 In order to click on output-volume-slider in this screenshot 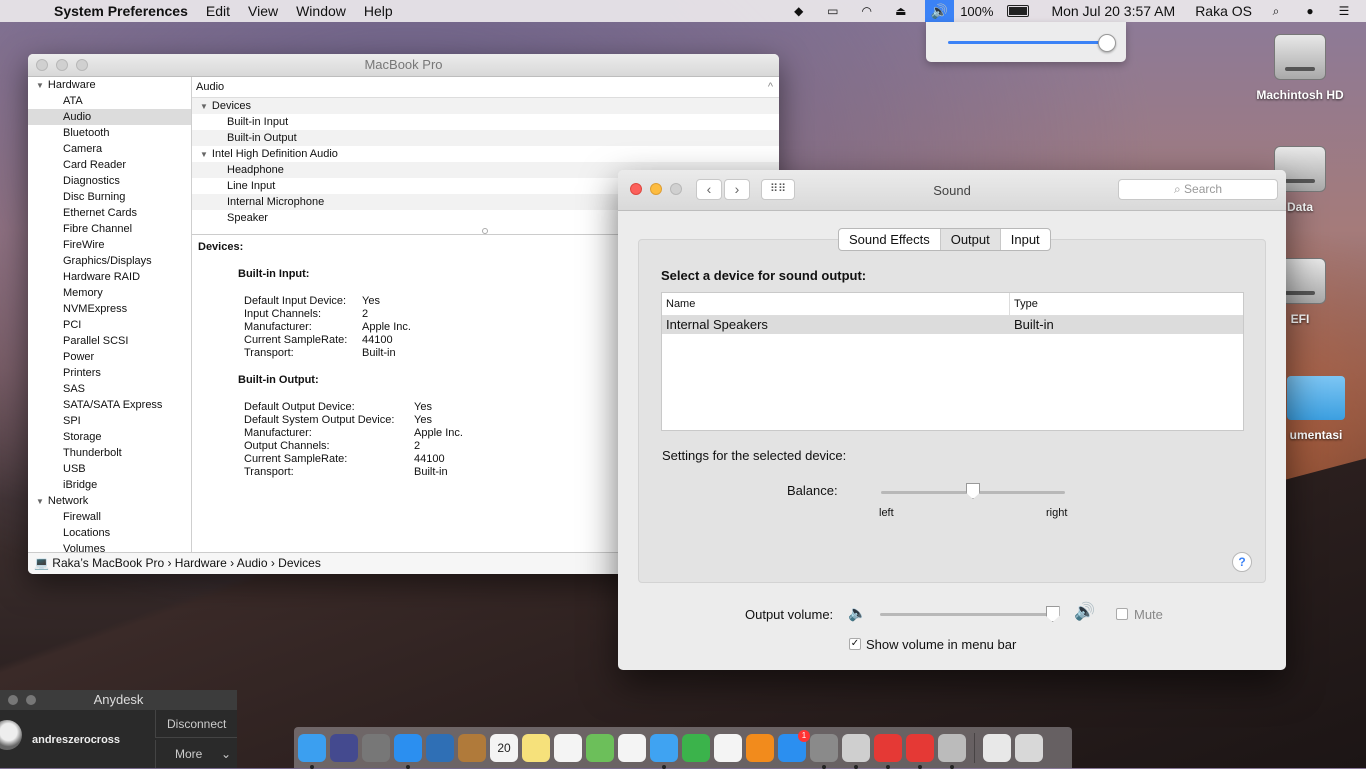, I will do `click(969, 614)`.